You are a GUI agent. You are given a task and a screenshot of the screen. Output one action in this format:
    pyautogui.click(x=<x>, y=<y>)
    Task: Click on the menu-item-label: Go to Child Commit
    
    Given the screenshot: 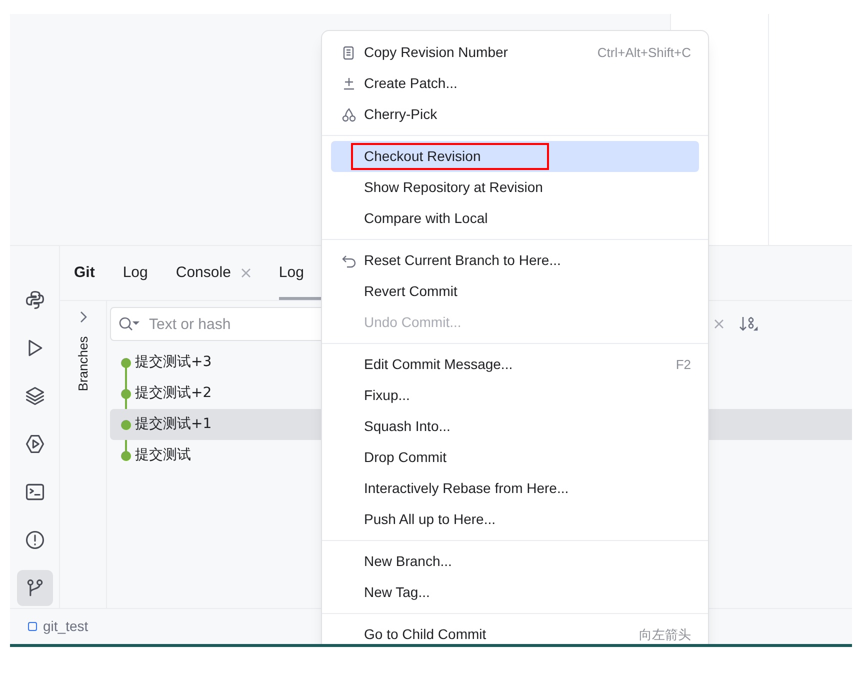 What is the action you would take?
    pyautogui.click(x=425, y=634)
    